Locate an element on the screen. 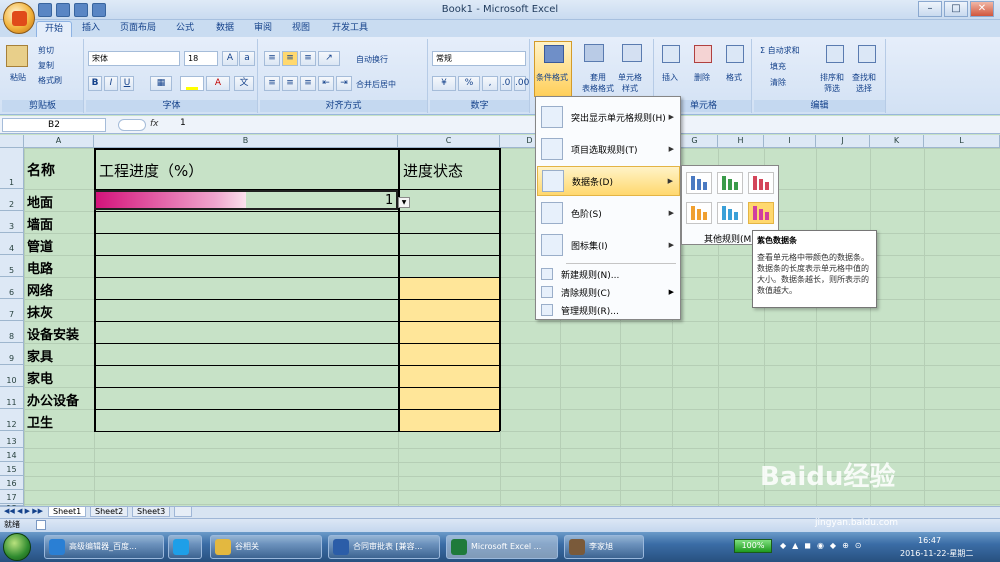 This screenshot has width=1000, height=562. bold-button: B is located at coordinates (95, 83).